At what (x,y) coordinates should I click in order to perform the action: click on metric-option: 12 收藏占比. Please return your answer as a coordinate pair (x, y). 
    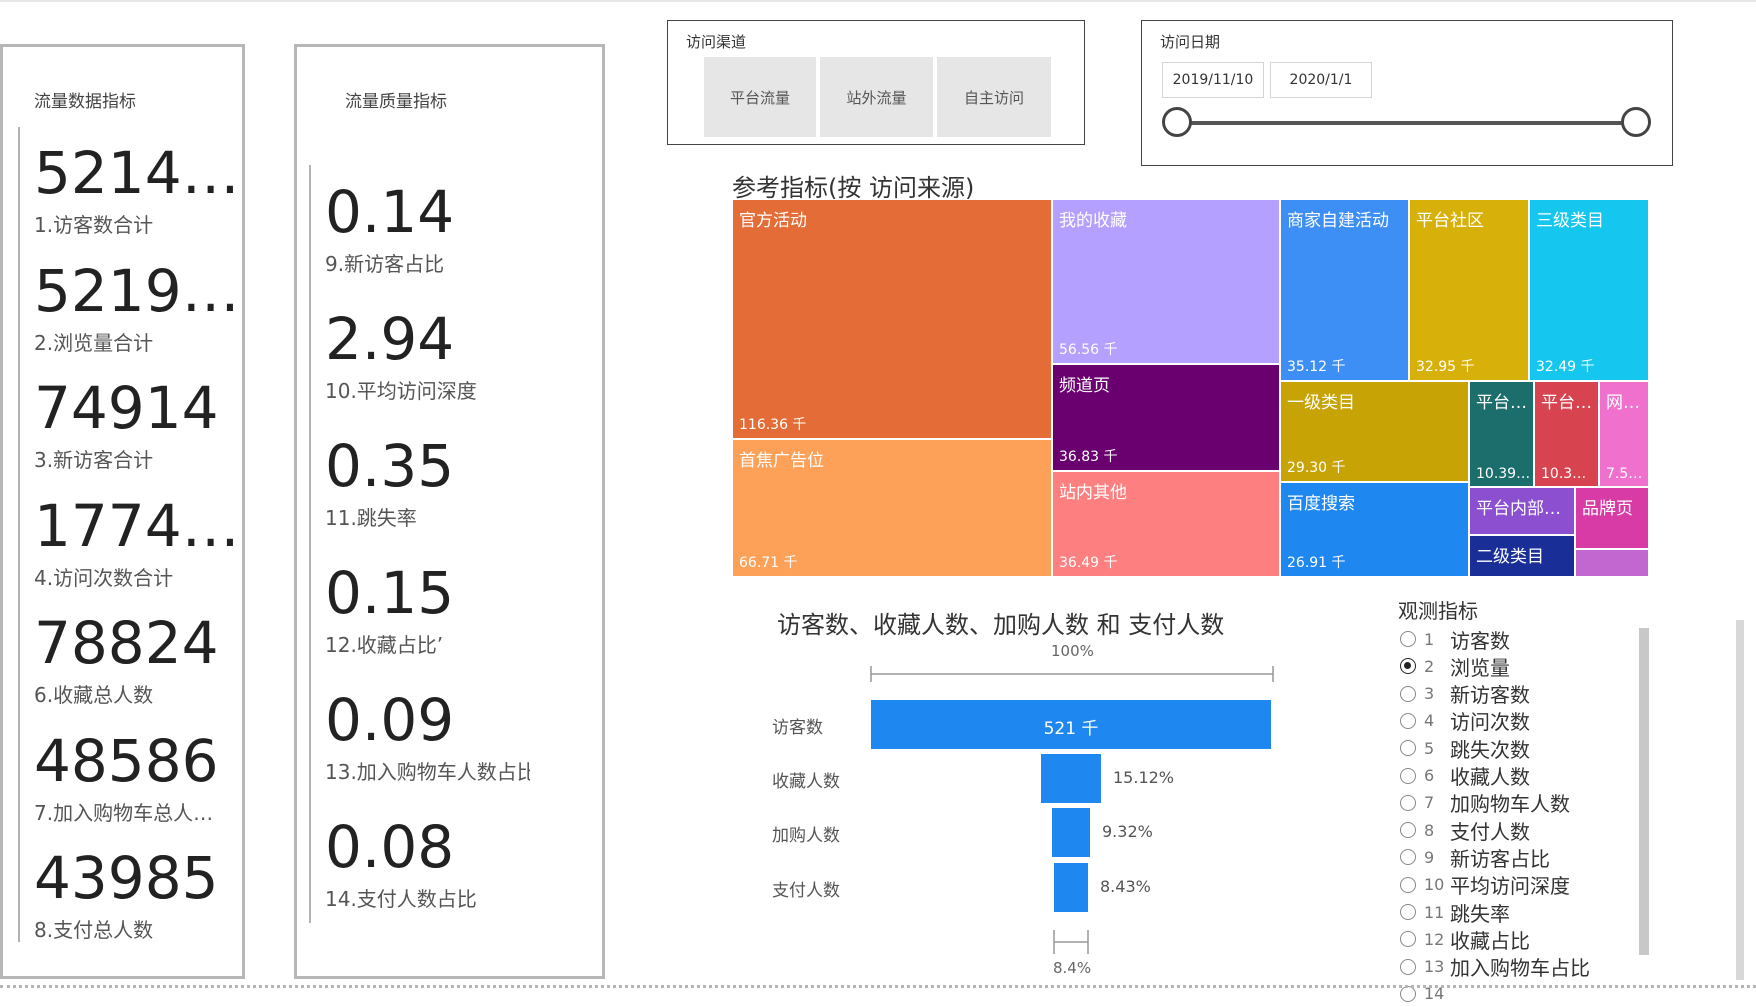
    Looking at the image, I should click on (1465, 939).